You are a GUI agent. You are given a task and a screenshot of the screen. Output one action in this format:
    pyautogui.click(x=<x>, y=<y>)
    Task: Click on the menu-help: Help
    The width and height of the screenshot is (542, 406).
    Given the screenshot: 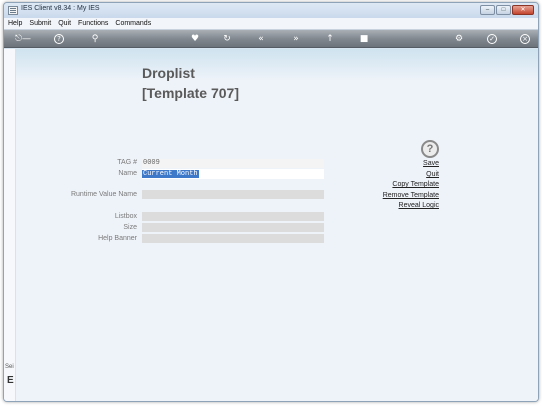 What is the action you would take?
    pyautogui.click(x=15, y=23)
    